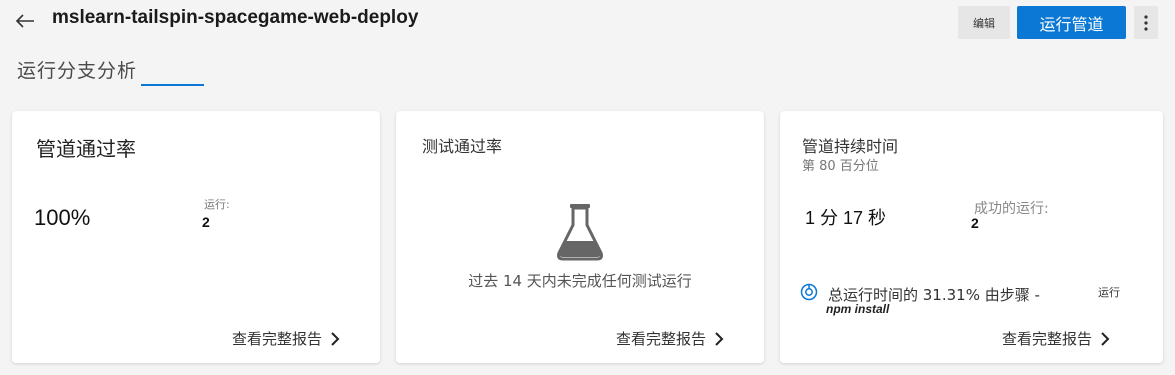  What do you see at coordinates (580, 281) in the screenshot?
I see `empty-state-message: 过去 14 天内未完成任何测试运行` at bounding box center [580, 281].